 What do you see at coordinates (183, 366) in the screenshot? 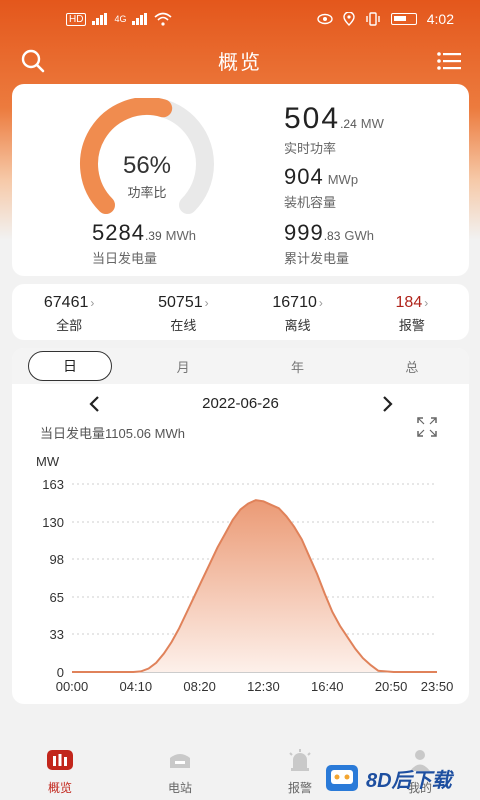
I see `tab-month: 月` at bounding box center [183, 366].